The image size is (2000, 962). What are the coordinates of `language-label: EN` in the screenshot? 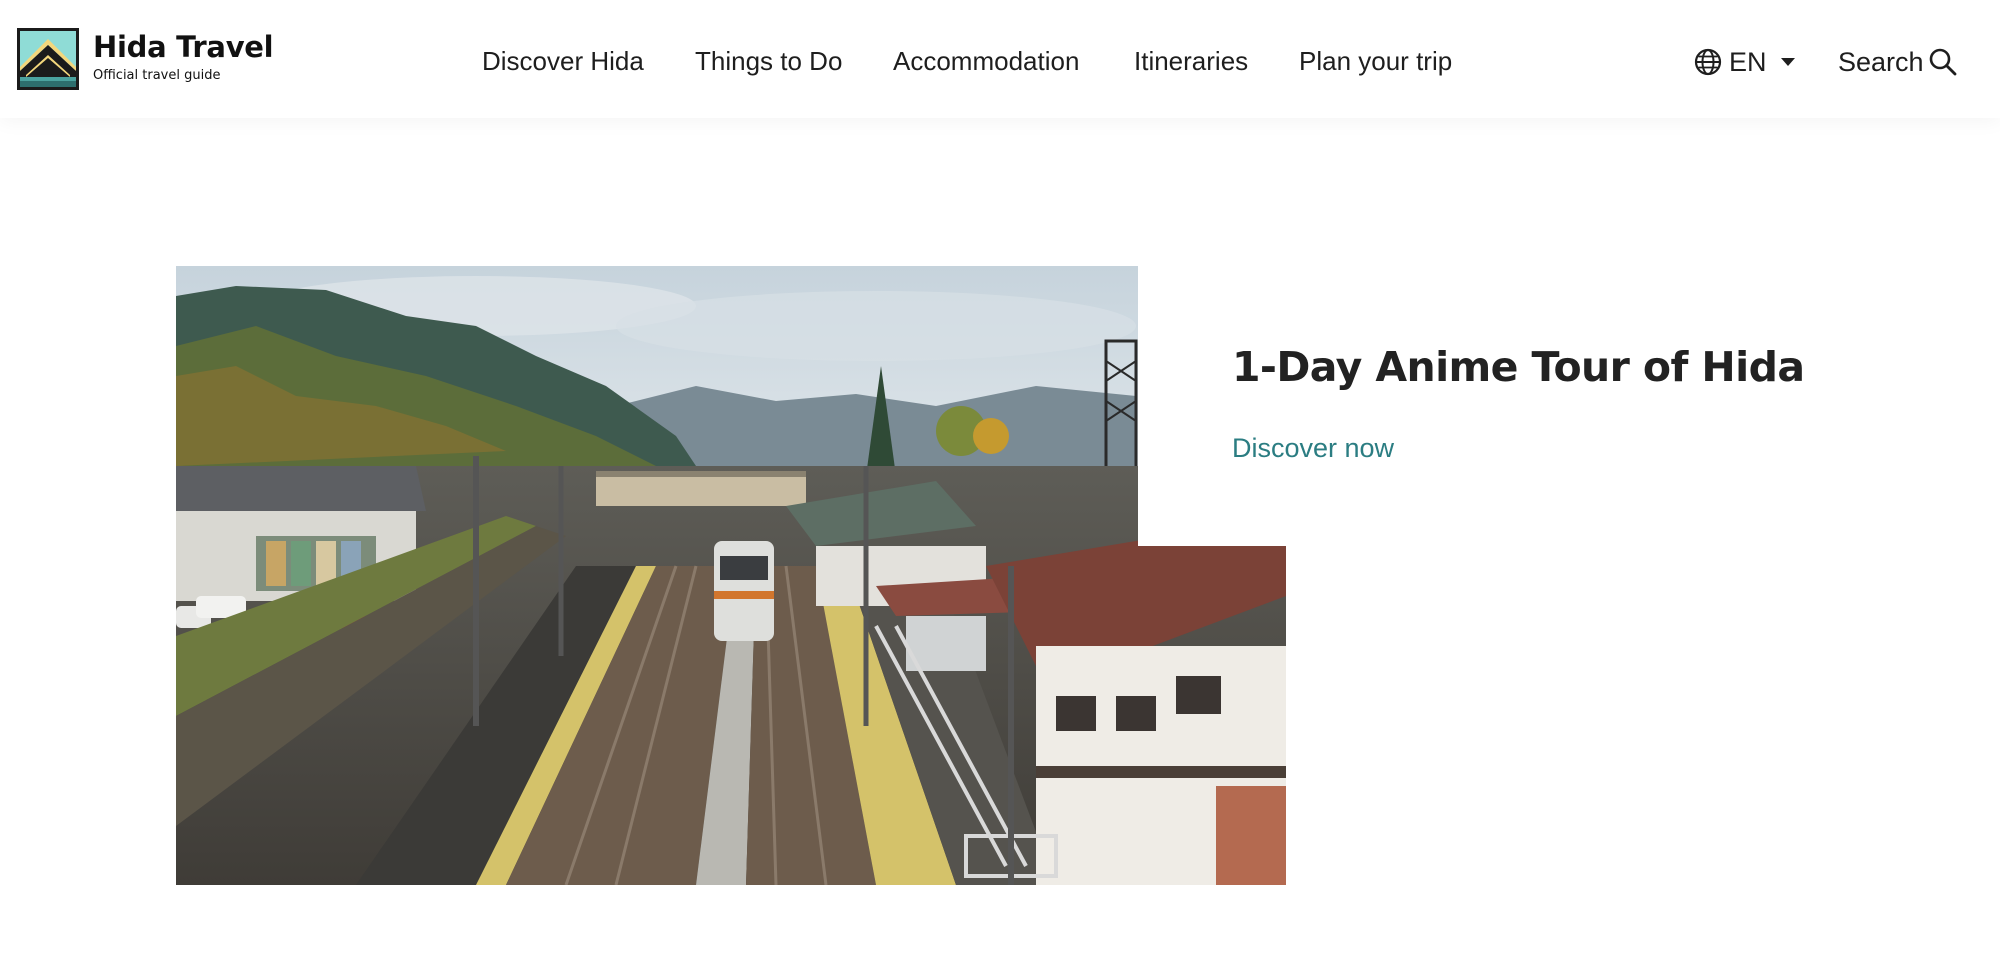 It's located at (1748, 62).